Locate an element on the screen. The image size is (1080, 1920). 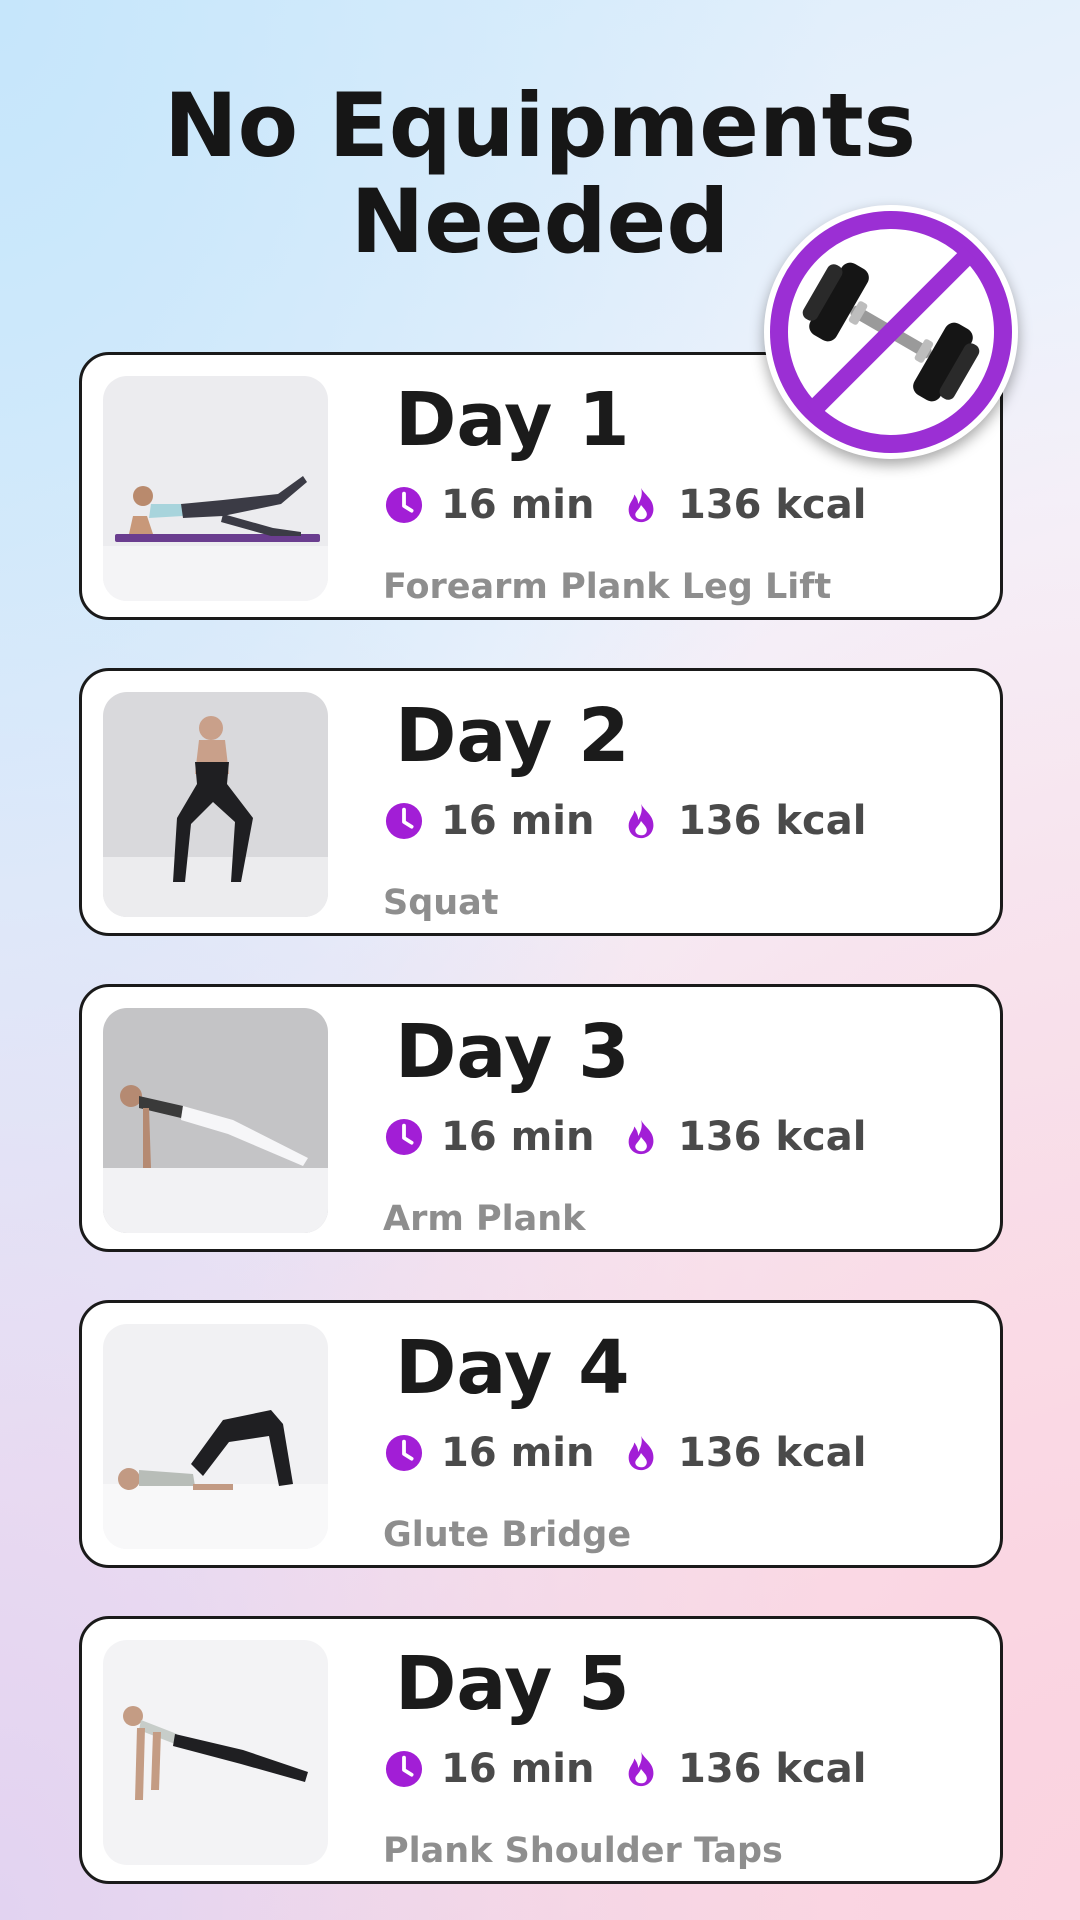
day-card-2: Day 2 16 min 136 kcal Squat is located at coordinates (541, 802).